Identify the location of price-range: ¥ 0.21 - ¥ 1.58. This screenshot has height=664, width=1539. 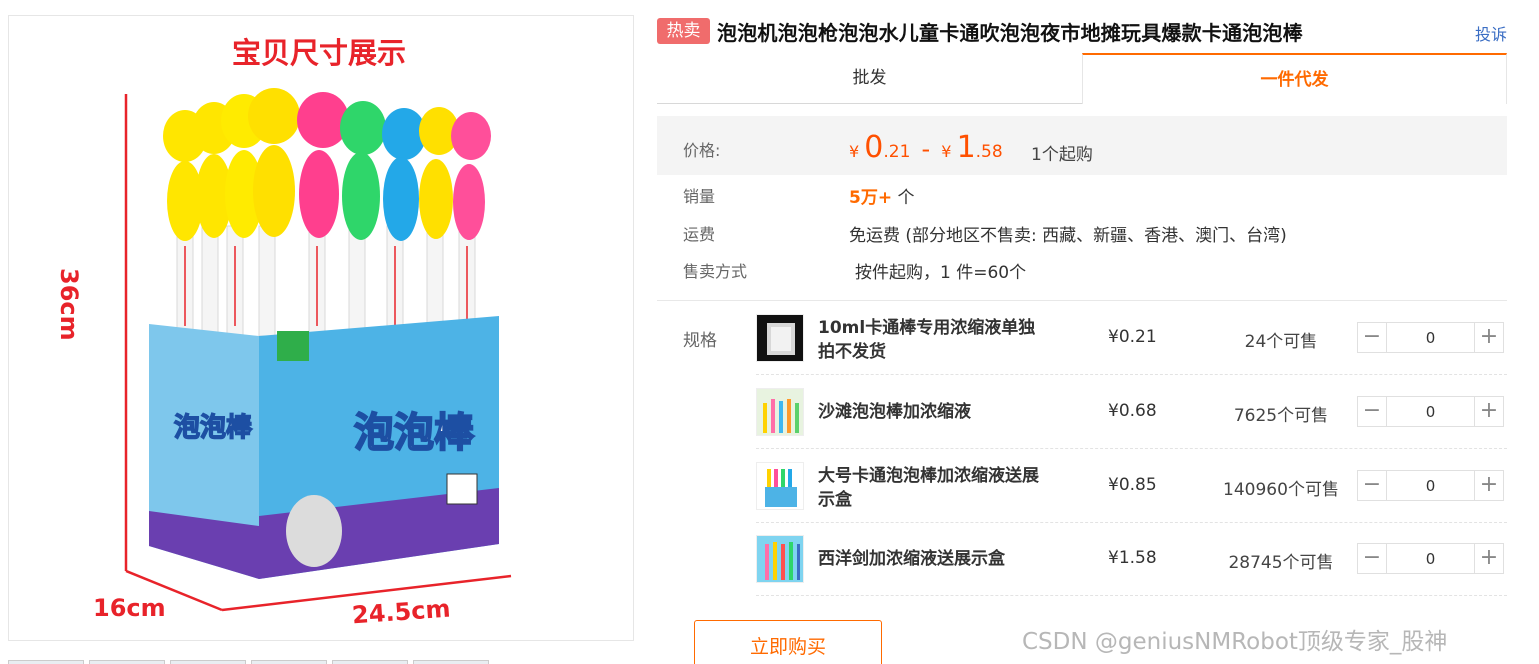
(926, 147).